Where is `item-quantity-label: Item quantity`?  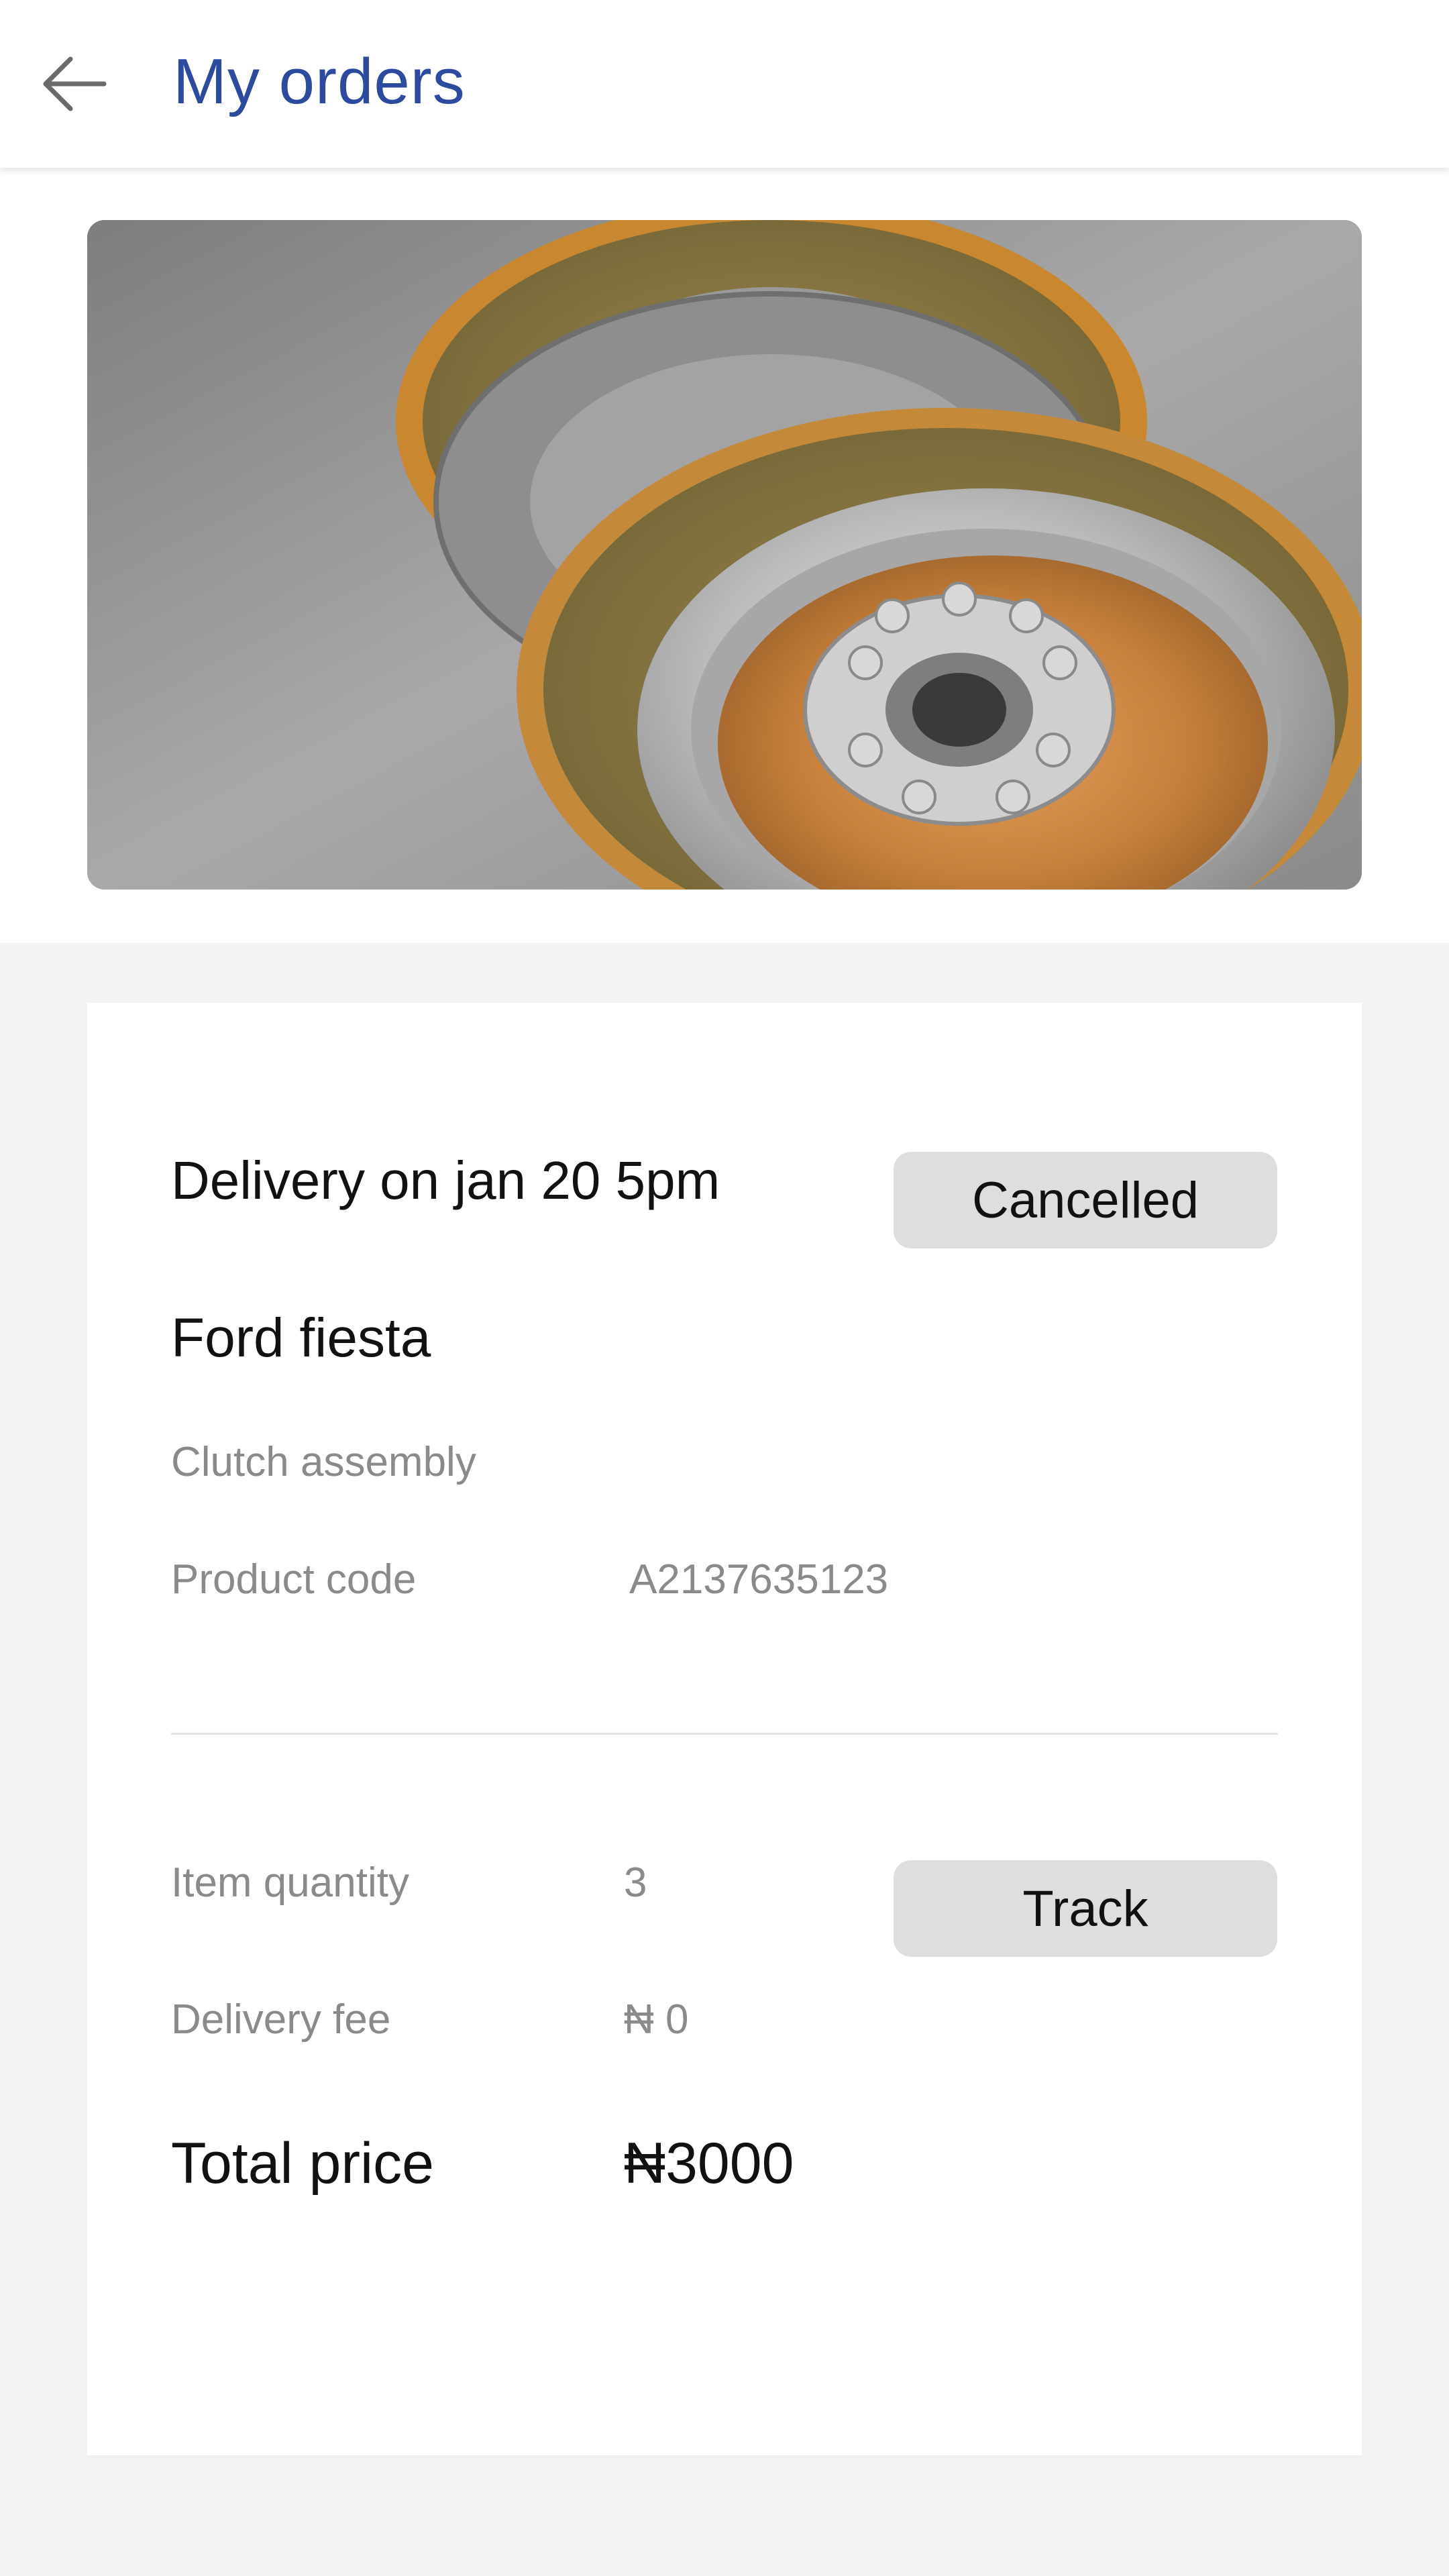 item-quantity-label: Item quantity is located at coordinates (290, 1883).